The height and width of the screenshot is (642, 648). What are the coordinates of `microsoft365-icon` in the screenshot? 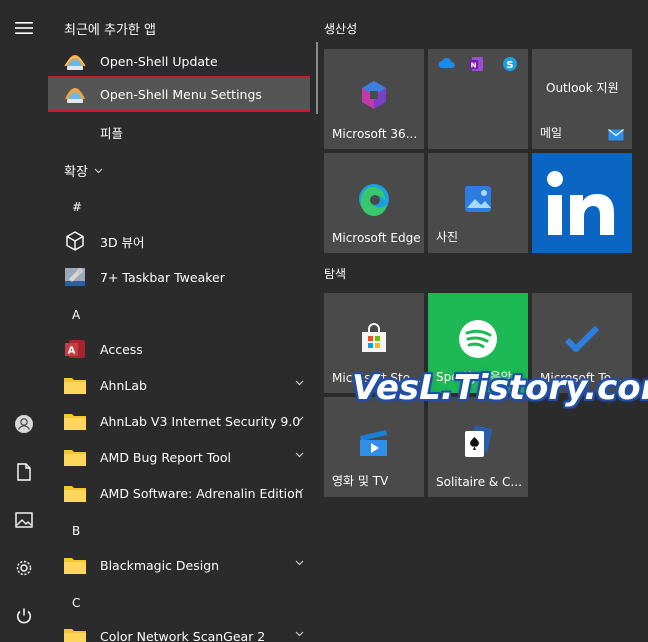 It's located at (374, 95).